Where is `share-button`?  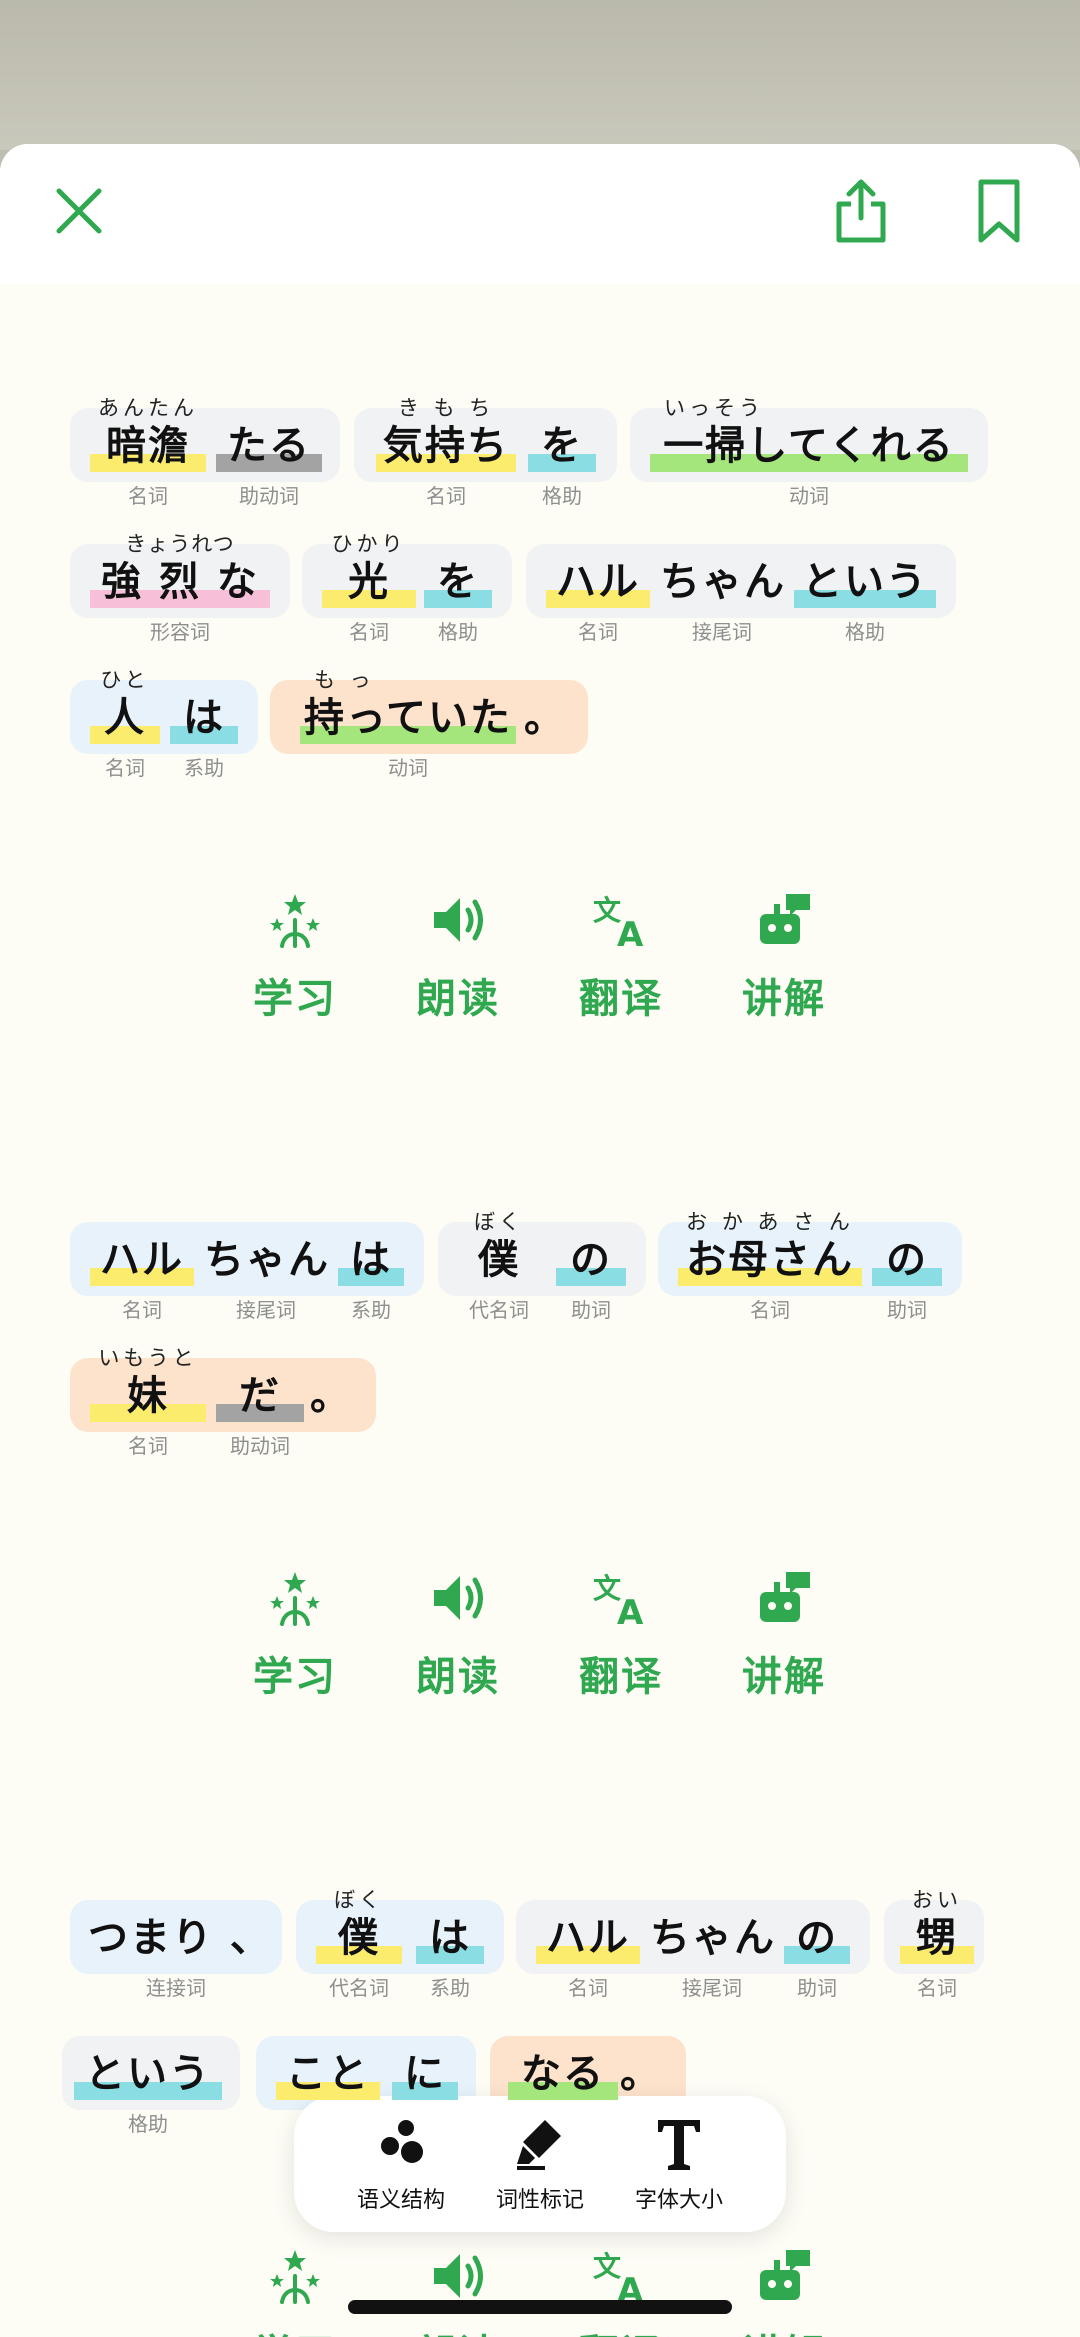
share-button is located at coordinates (861, 211).